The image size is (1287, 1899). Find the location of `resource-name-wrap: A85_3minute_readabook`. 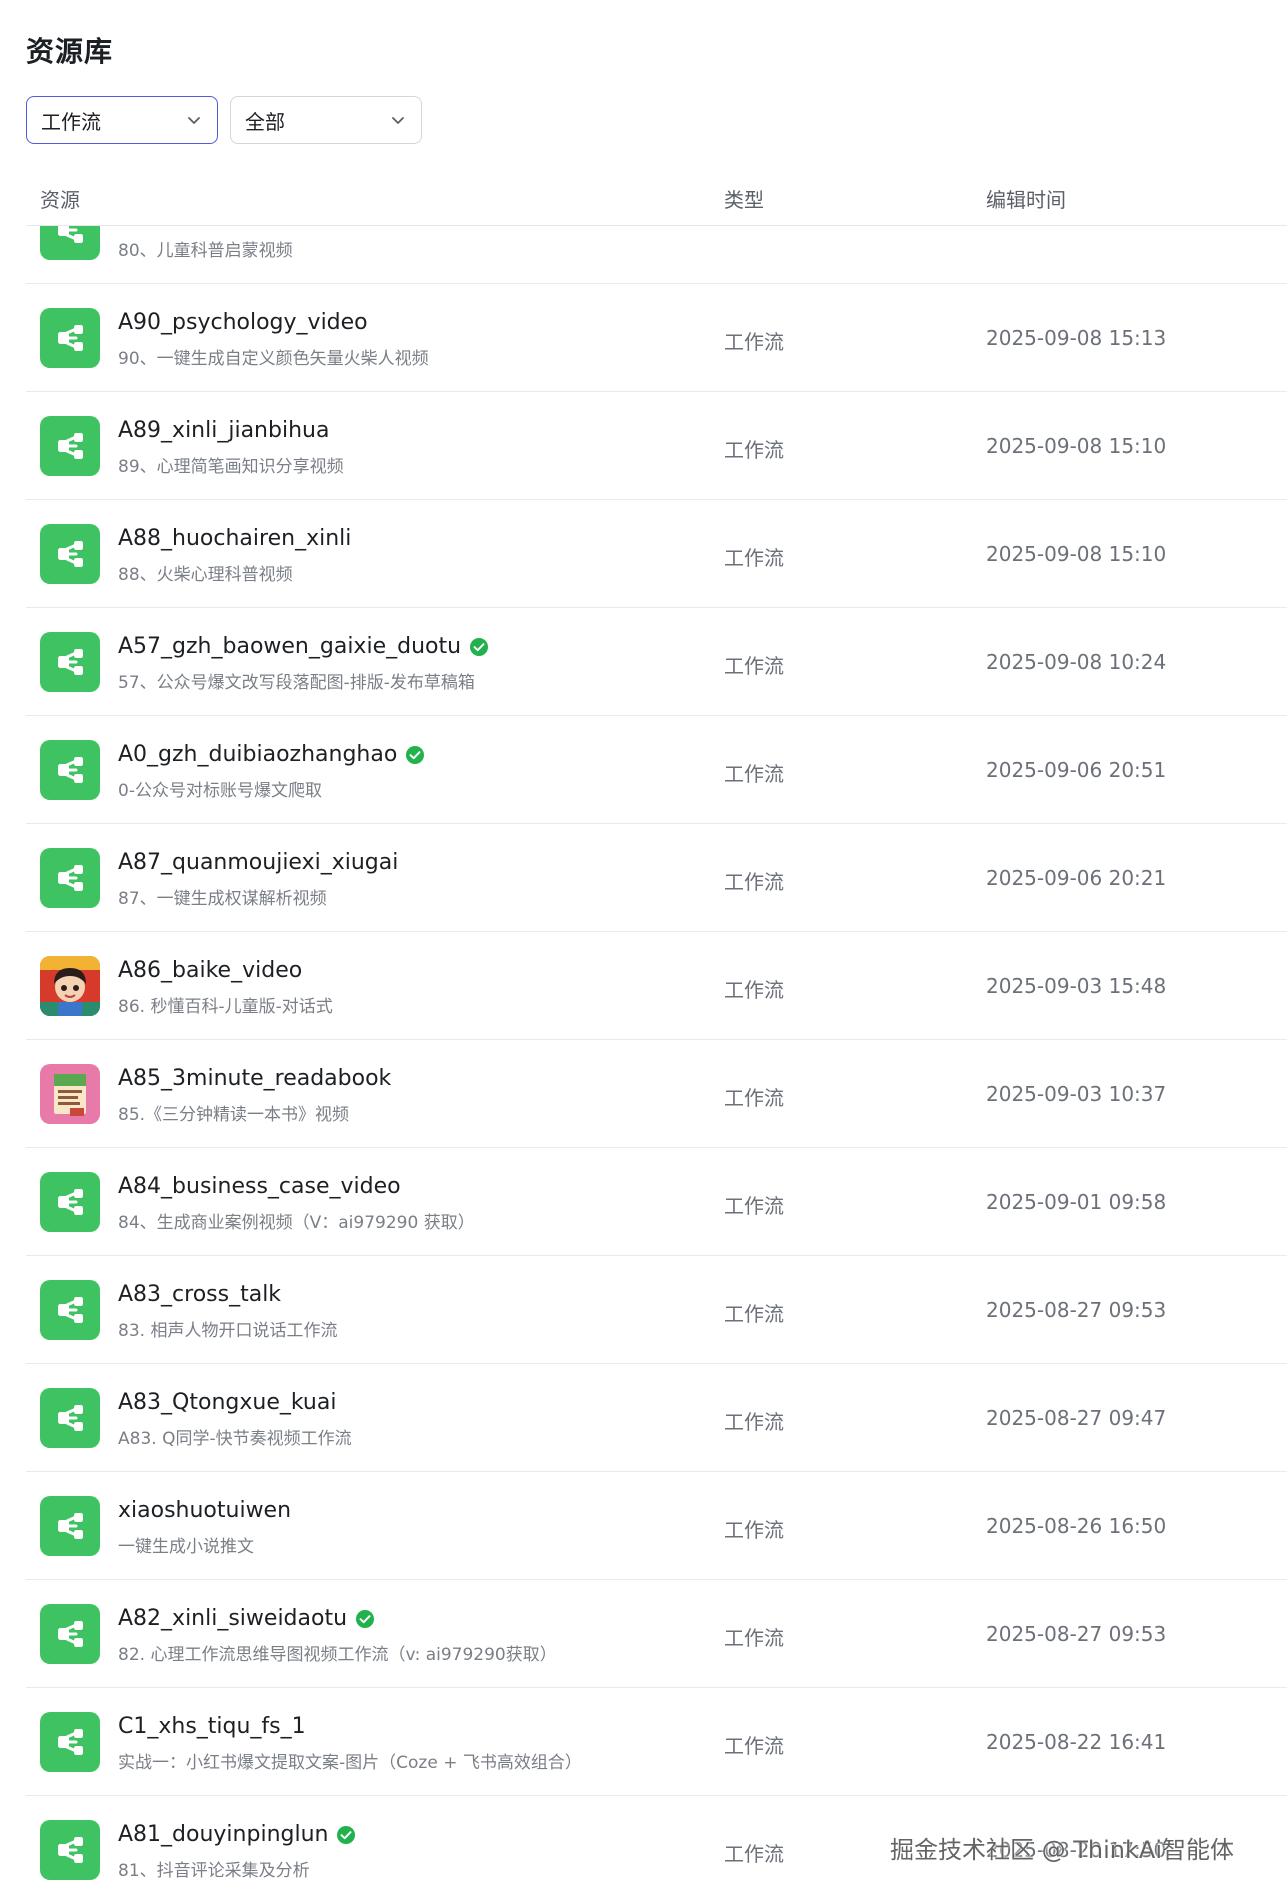

resource-name-wrap: A85_3minute_readabook is located at coordinates (254, 1078).